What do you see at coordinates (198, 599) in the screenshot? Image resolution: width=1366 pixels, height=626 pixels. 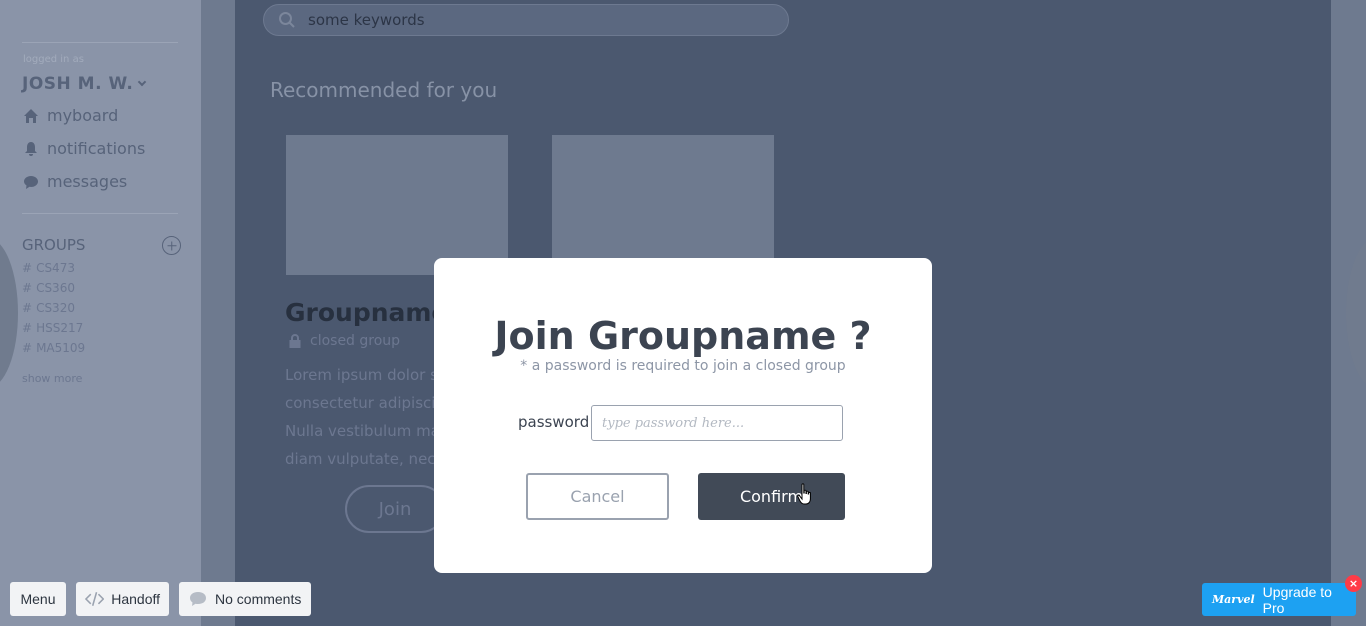 I see `comment-icon` at bounding box center [198, 599].